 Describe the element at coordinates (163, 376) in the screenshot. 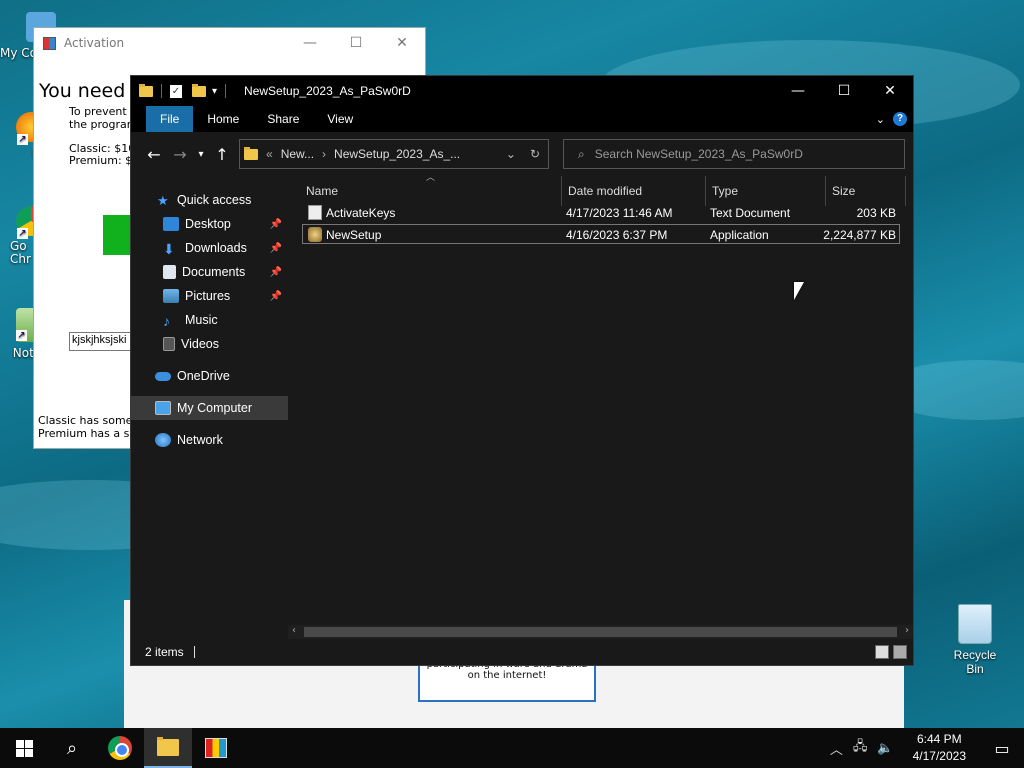

I see `cloud-icon` at that location.